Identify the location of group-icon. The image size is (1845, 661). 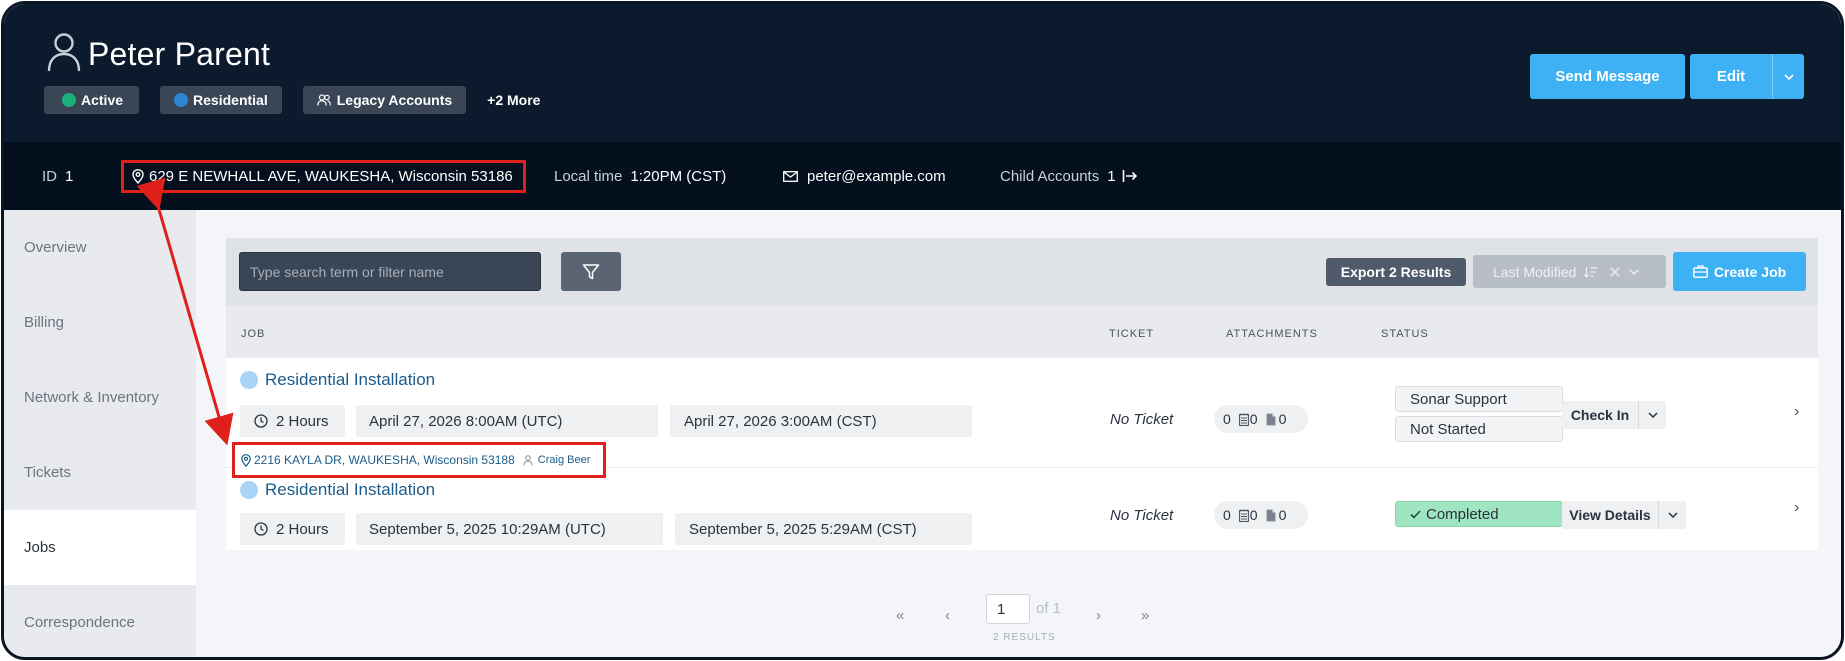
(323, 100).